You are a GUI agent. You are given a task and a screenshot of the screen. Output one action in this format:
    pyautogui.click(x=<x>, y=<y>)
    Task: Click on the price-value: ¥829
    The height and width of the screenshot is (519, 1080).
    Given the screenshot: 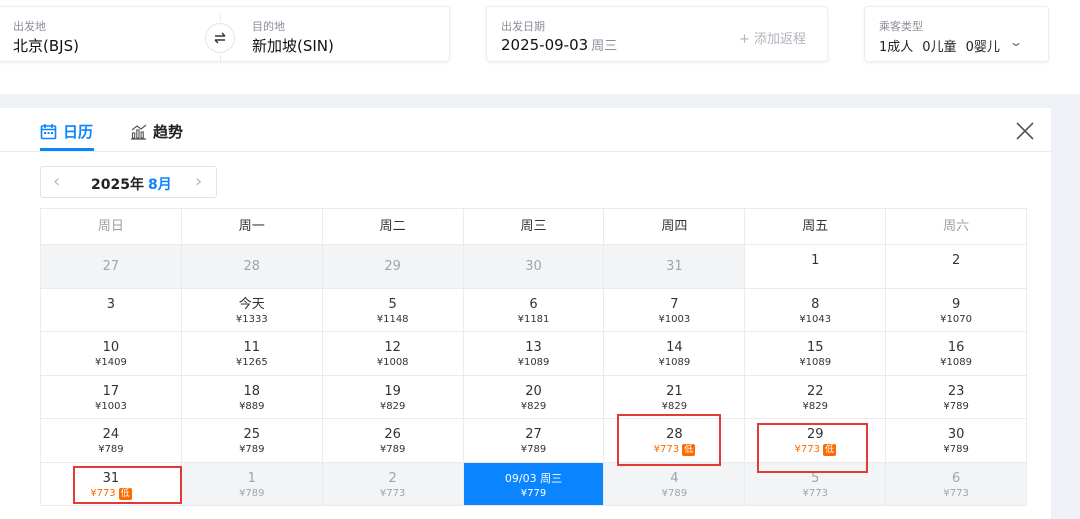 What is the action you would take?
    pyautogui.click(x=533, y=406)
    